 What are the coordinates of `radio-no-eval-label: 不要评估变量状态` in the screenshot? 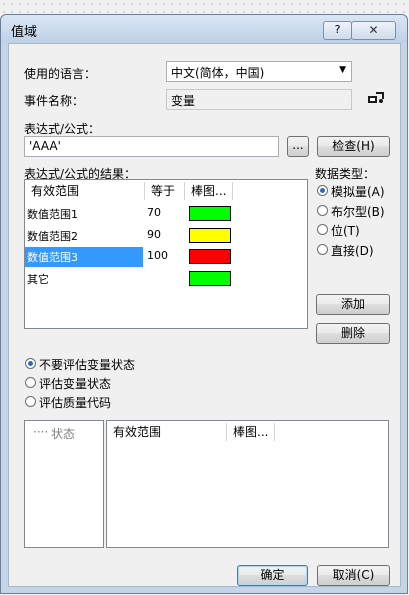 It's located at (87, 364).